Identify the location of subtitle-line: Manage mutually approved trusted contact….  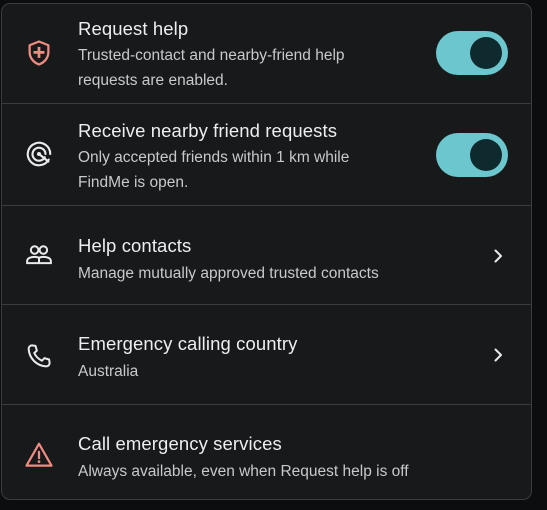
(228, 273).